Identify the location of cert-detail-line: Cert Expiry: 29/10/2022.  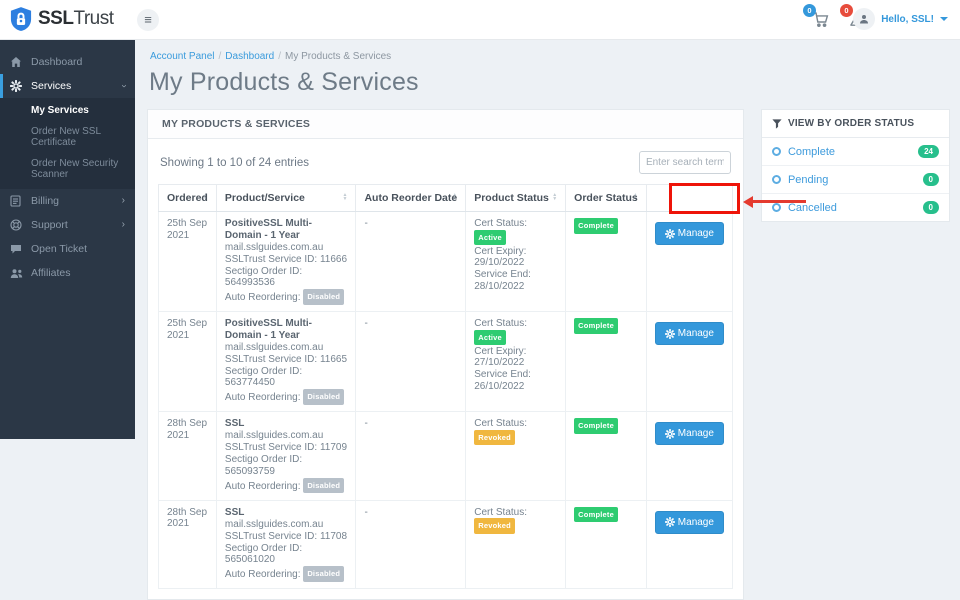
(500, 257).